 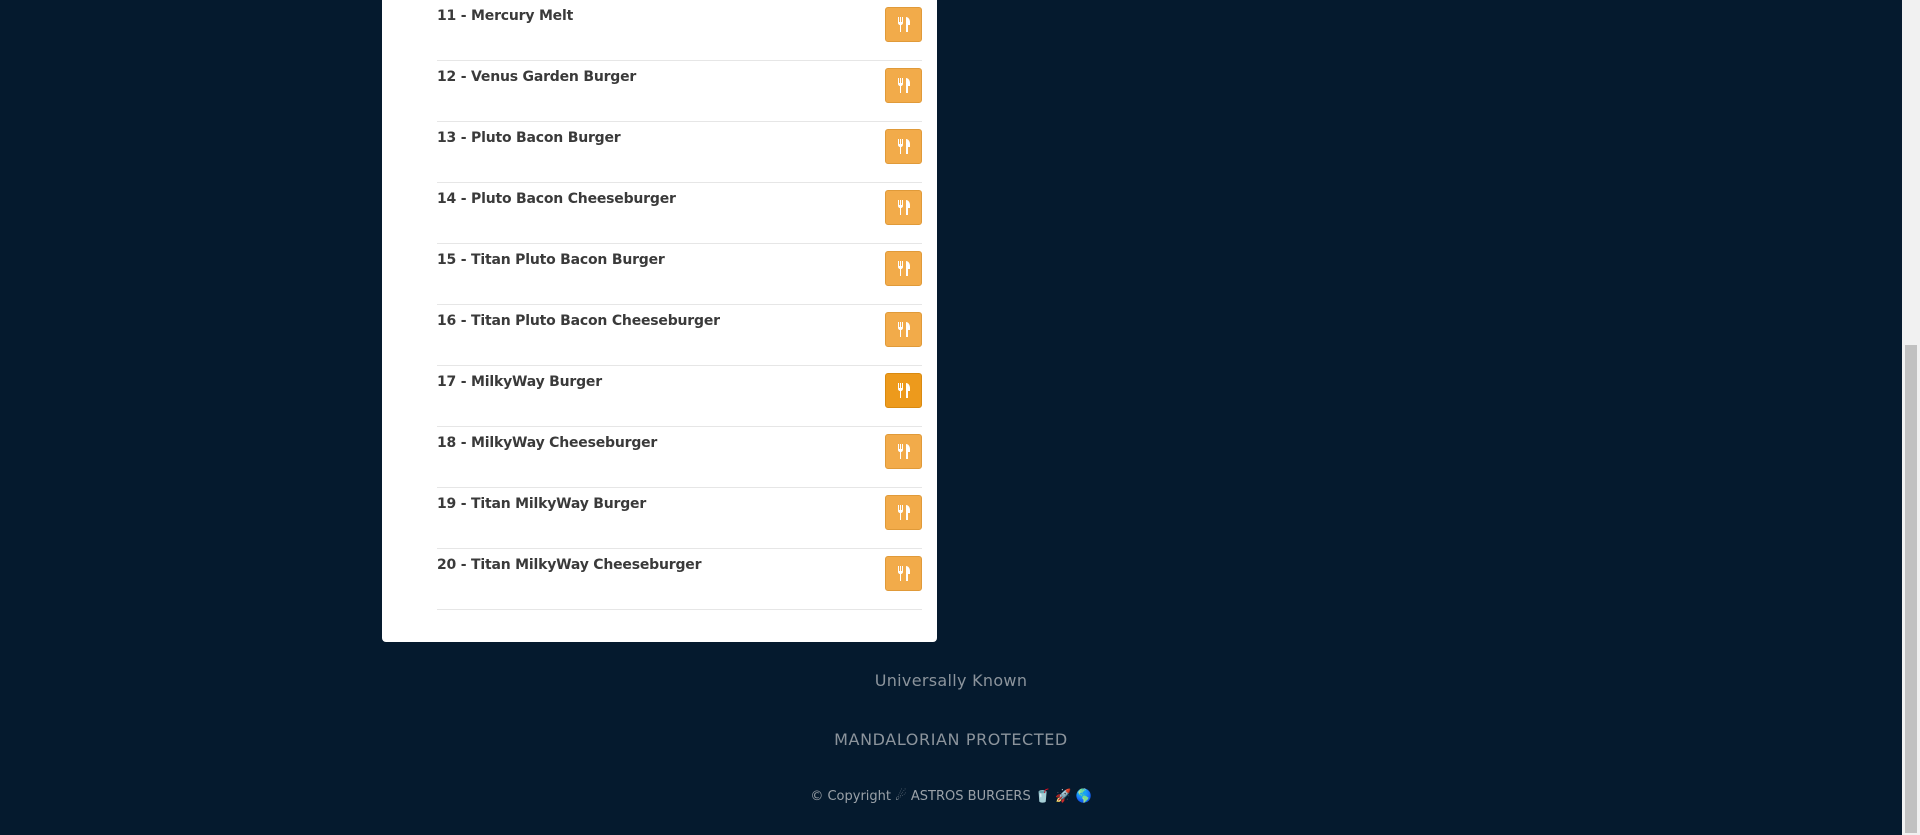 What do you see at coordinates (505, 16) in the screenshot?
I see `menu-item-name: 11 - Mercury Melt` at bounding box center [505, 16].